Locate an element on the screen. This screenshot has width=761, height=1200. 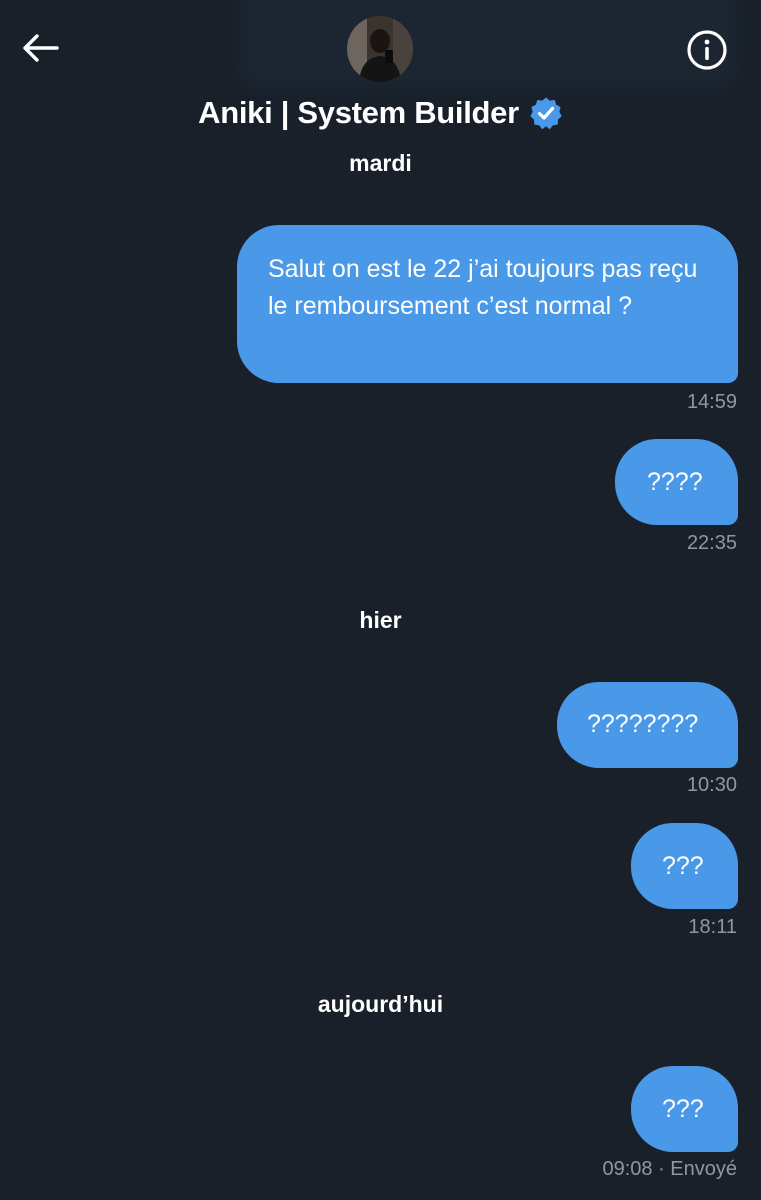
info-circle-icon is located at coordinates (707, 50).